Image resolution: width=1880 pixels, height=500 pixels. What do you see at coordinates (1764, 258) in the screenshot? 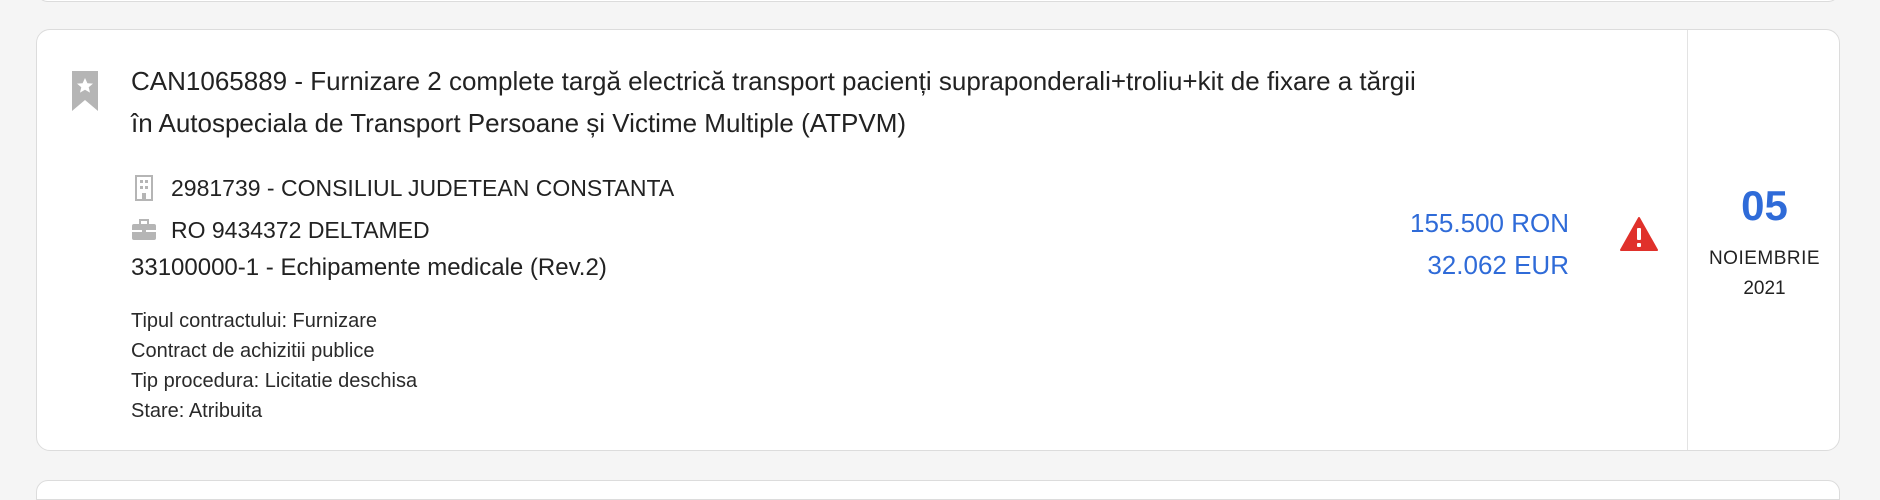
I see `date-month: NOIEMBRIE` at bounding box center [1764, 258].